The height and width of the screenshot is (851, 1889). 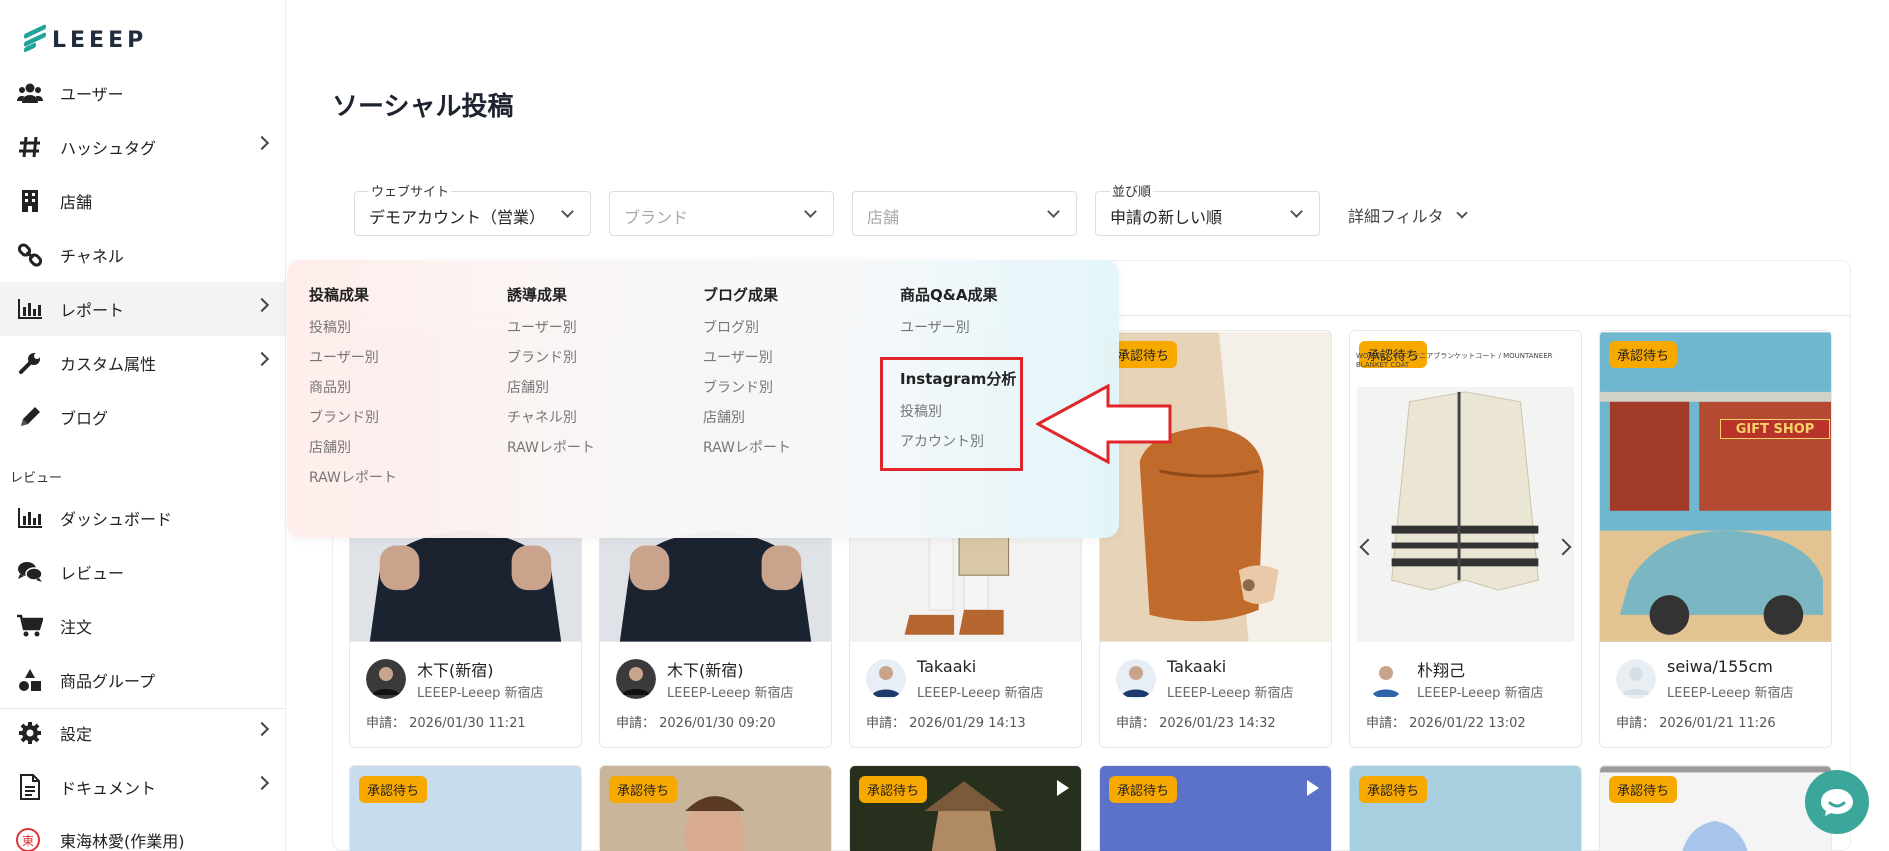 I want to click on sidebar-item-documents: ドキュメント, so click(x=142, y=787).